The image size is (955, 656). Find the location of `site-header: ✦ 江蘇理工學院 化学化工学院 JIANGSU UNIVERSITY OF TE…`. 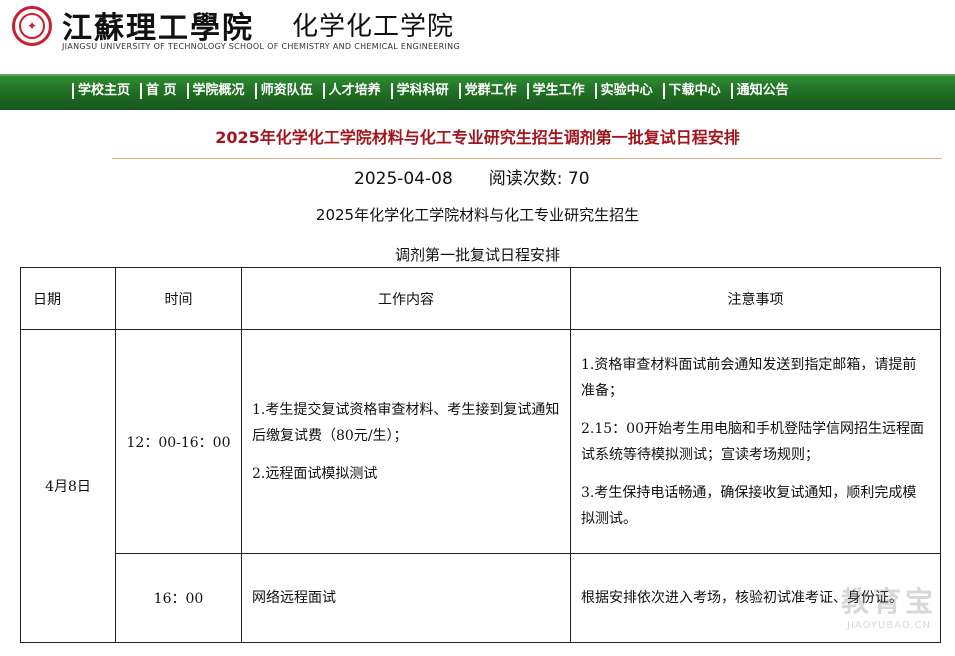

site-header: ✦ 江蘇理工學院 化学化工学院 JIANGSU UNIVERSITY OF TE… is located at coordinates (477, 37).